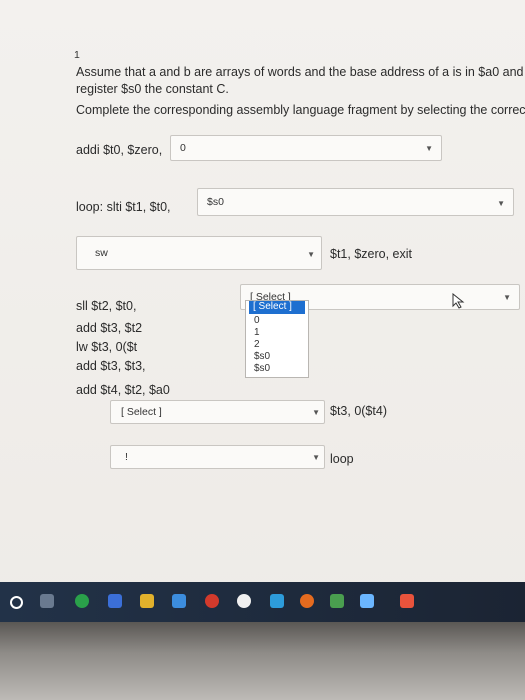 The width and height of the screenshot is (525, 700). Describe the element at coordinates (141, 412) in the screenshot. I see `select-line-9-value: [ Select ]` at that location.